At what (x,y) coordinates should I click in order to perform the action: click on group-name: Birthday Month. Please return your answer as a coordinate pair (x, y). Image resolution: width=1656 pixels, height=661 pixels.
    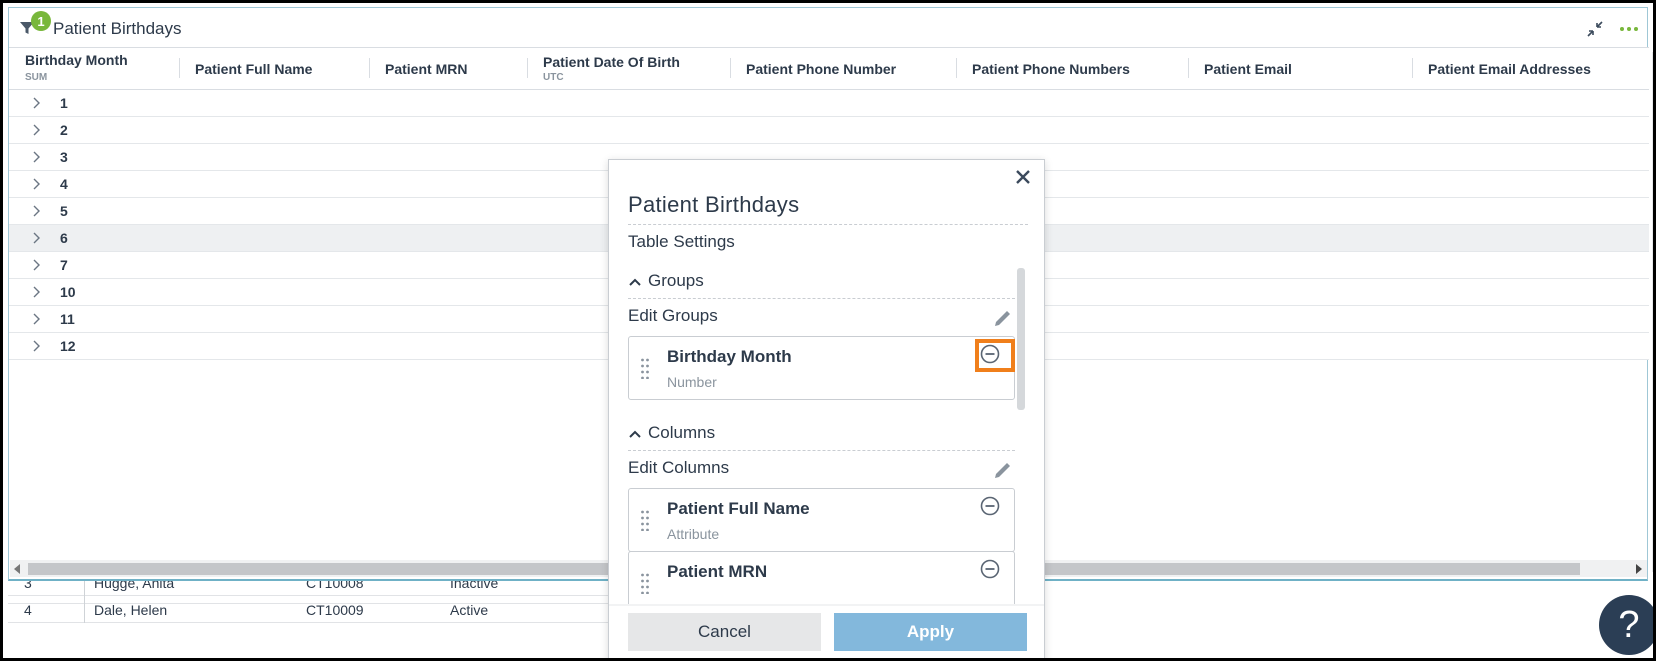
    Looking at the image, I should click on (729, 356).